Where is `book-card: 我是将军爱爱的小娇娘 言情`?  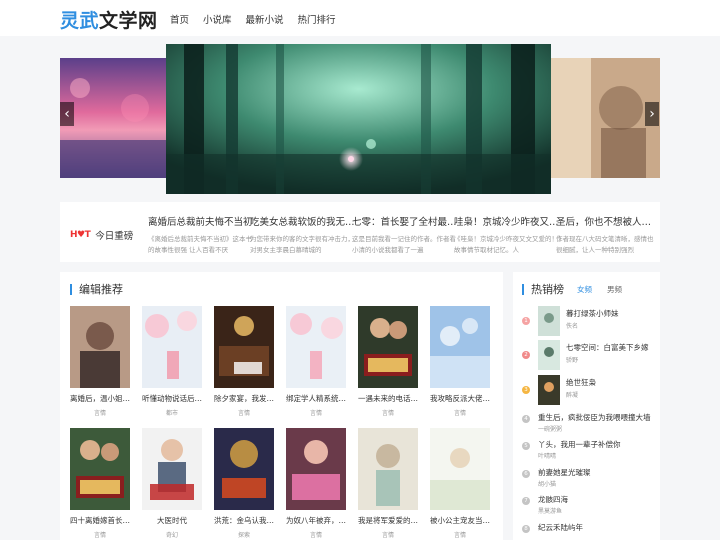
book-card: 我是将军爱爱的小娇娘 言情 is located at coordinates (388, 483).